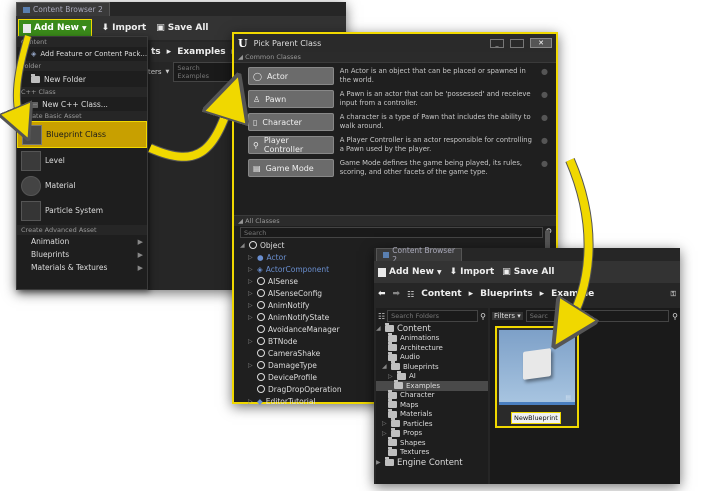 This screenshot has width=713, height=491. I want to click on arrow-dialog-to-asset-fill, so click(577, 243).